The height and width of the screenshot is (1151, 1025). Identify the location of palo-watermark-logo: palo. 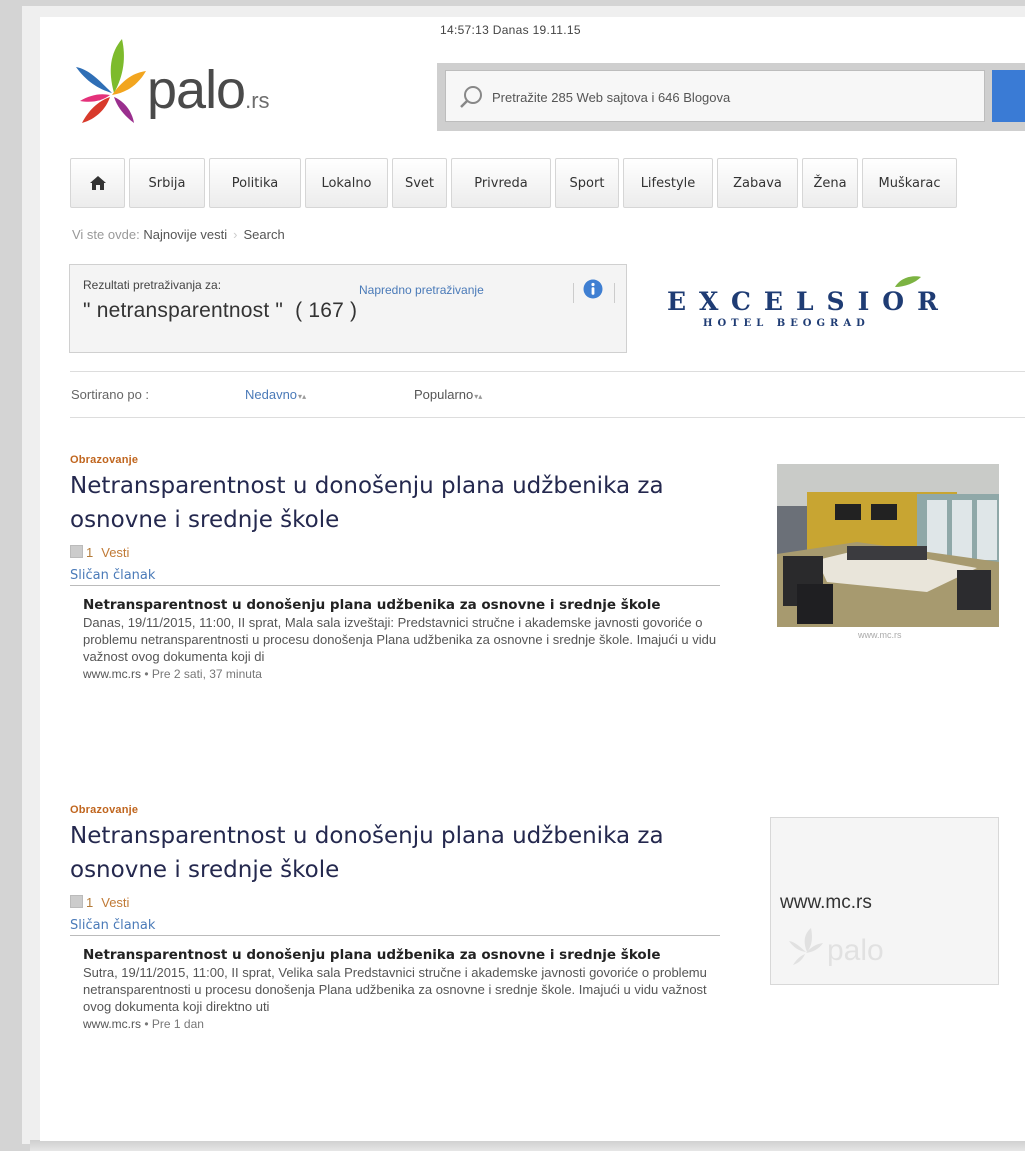
(849, 946).